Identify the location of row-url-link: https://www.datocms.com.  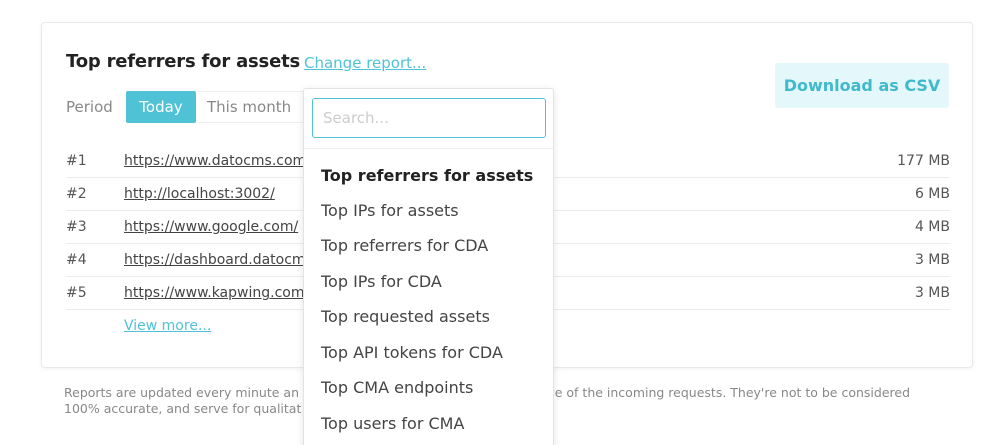
(215, 161).